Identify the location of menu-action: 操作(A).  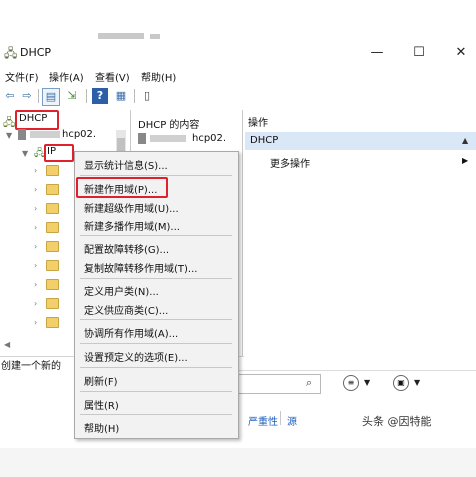
(66, 76).